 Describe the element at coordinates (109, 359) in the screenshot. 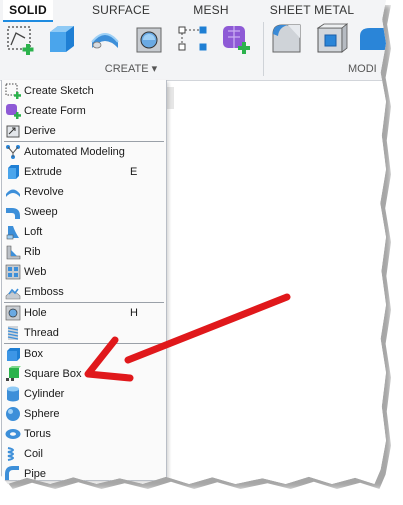

I see `arrow-head` at that location.